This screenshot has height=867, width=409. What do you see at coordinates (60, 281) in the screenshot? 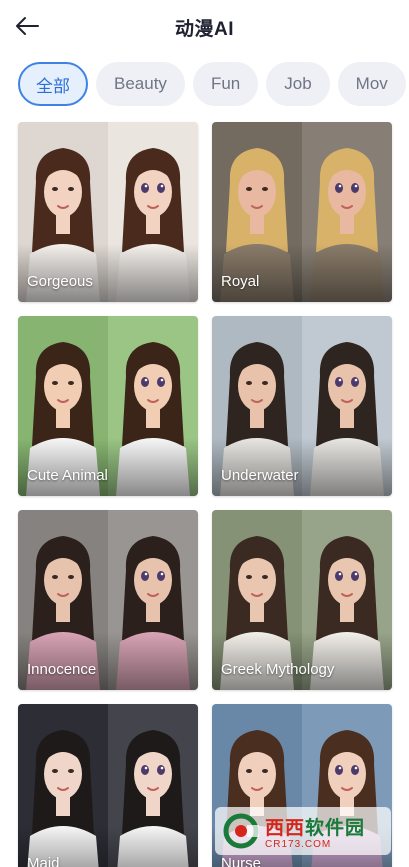
I see `style-label: Gorgeous` at bounding box center [60, 281].